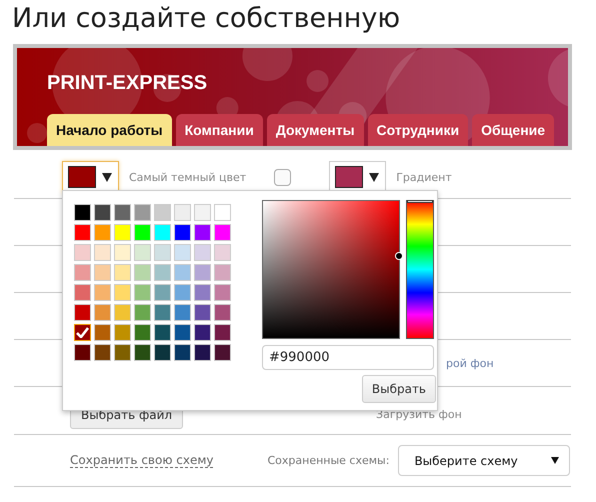 The height and width of the screenshot is (502, 596). What do you see at coordinates (348, 357) in the screenshot?
I see `hex-input: #990000` at bounding box center [348, 357].